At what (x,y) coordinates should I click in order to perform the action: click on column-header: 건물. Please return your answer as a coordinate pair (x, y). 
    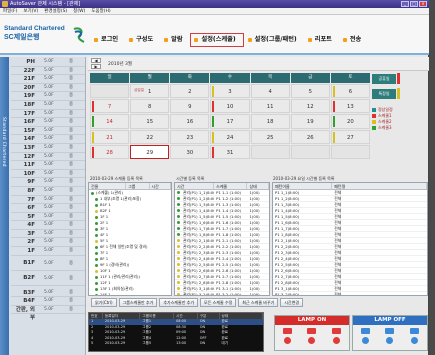
    Looking at the image, I should click on (108, 186).